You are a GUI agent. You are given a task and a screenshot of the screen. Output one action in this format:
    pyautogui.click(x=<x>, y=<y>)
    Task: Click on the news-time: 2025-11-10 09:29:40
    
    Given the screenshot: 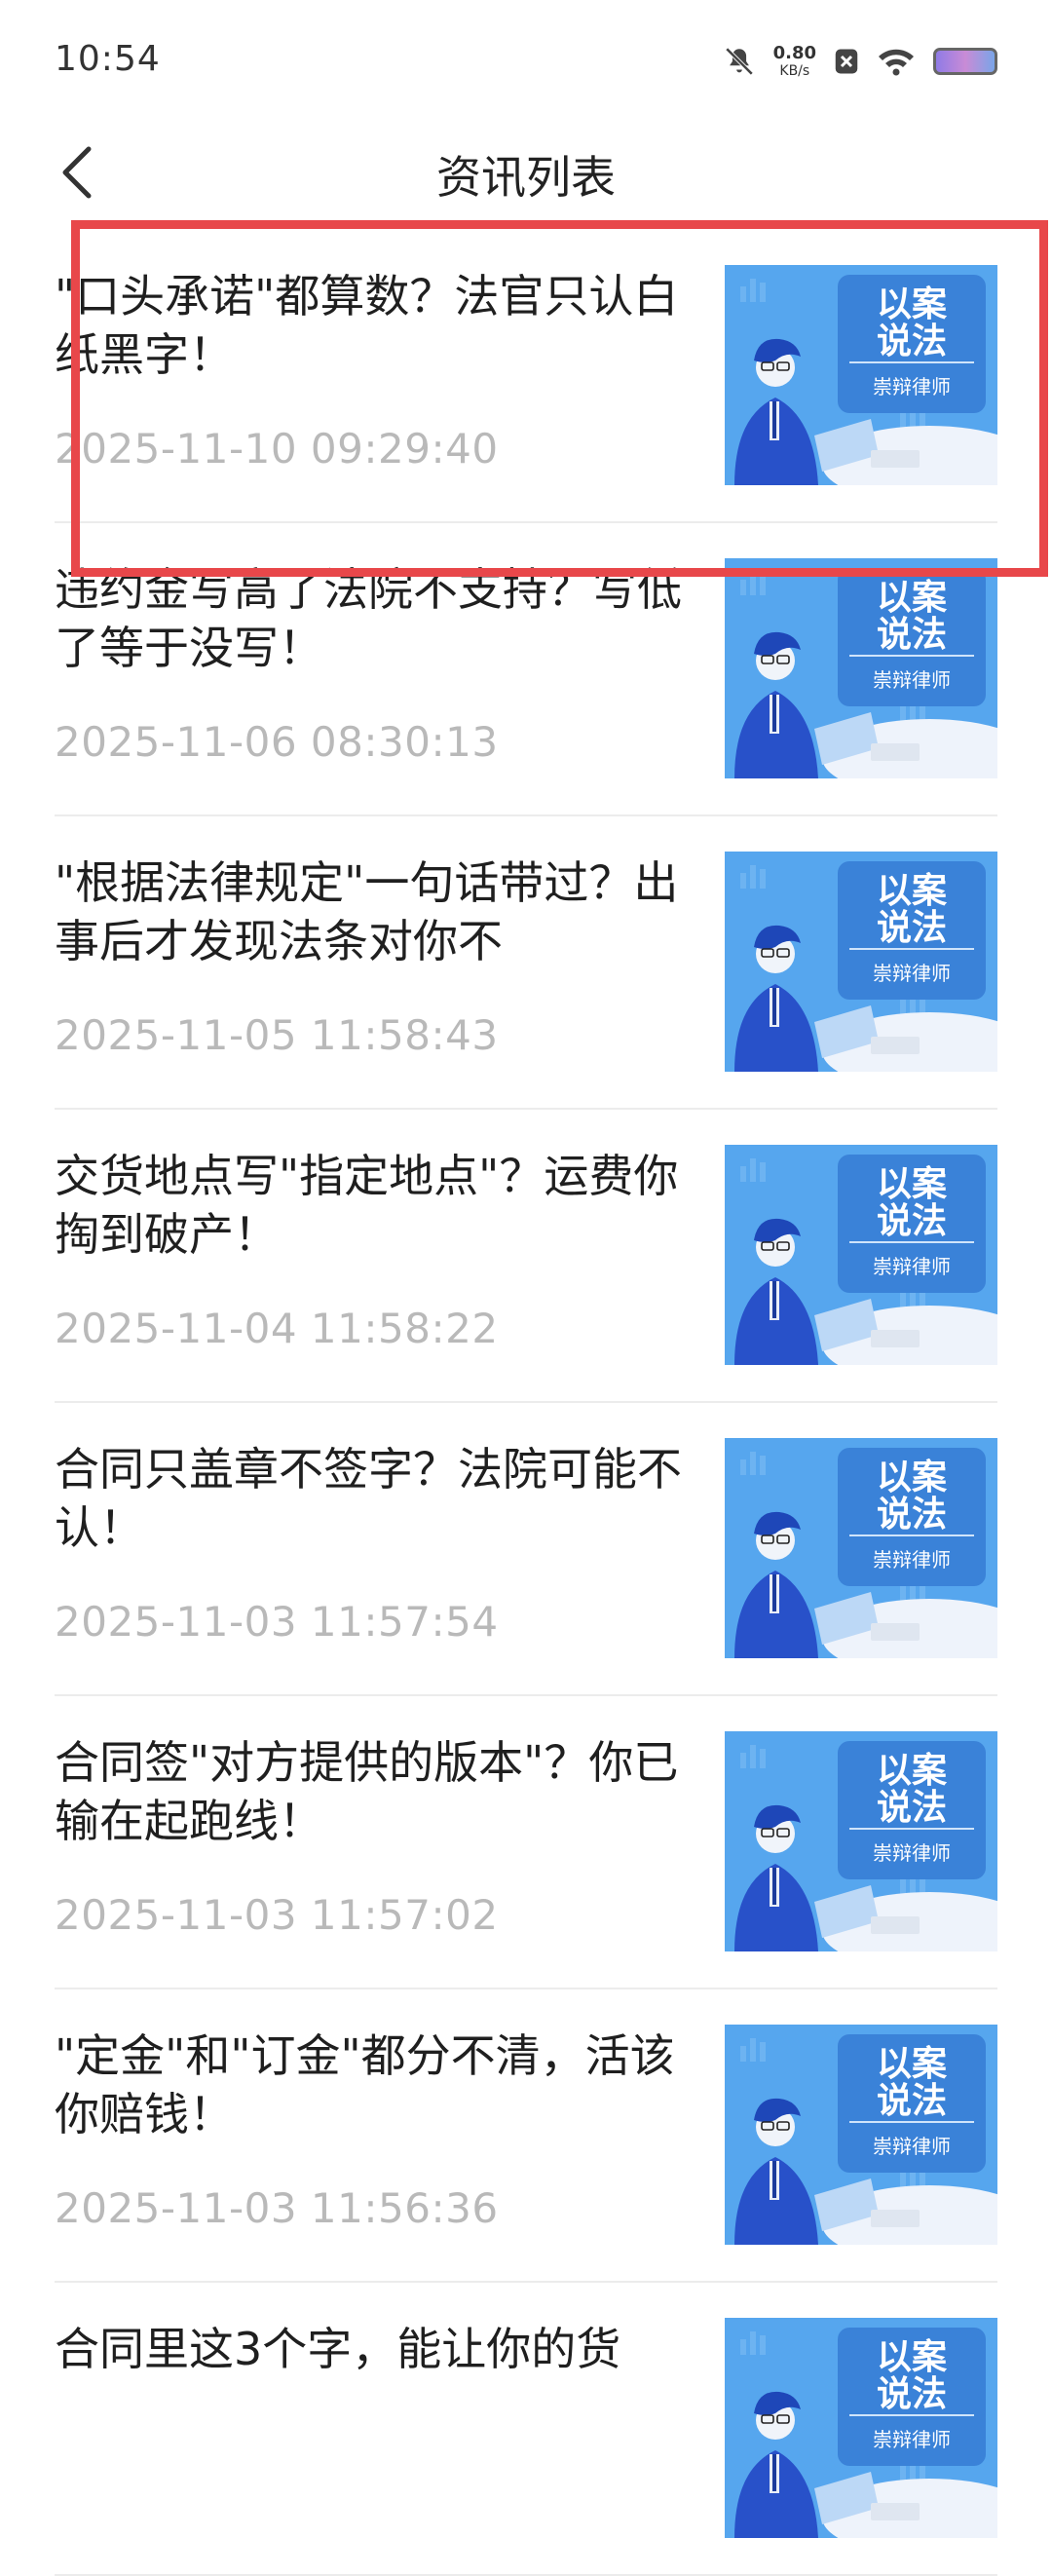 What is the action you would take?
    pyautogui.click(x=277, y=449)
    